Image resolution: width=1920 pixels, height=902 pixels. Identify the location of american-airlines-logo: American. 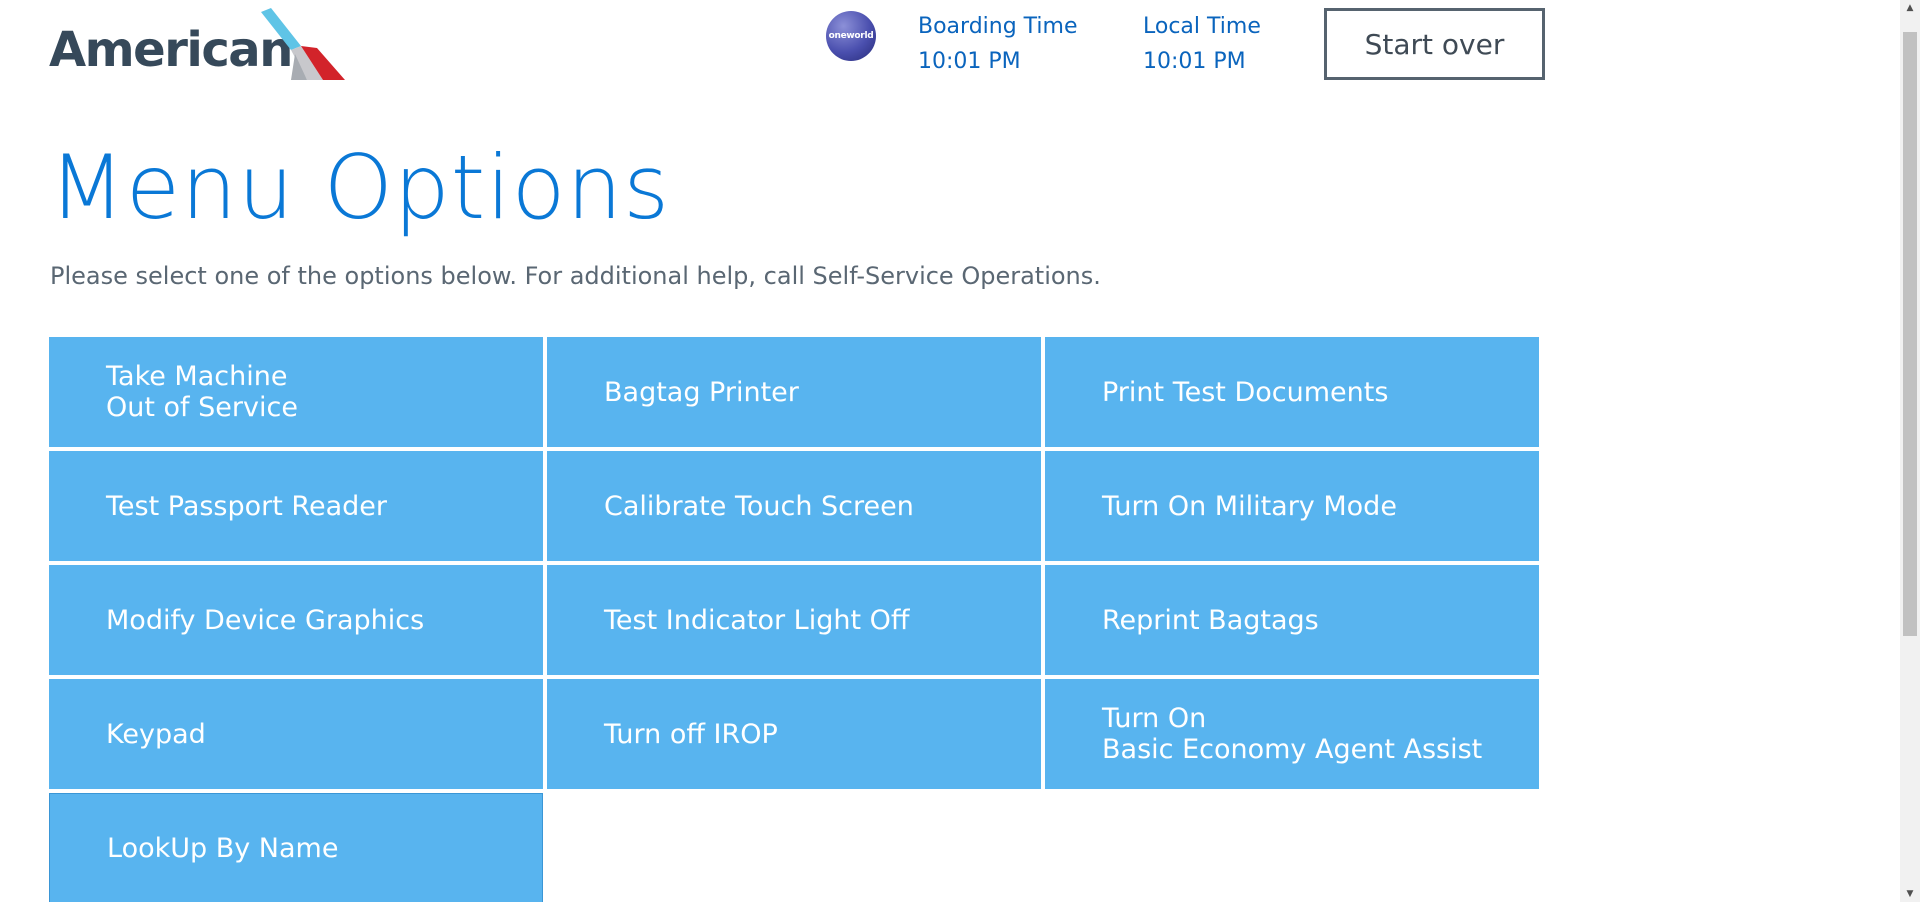
(199, 44).